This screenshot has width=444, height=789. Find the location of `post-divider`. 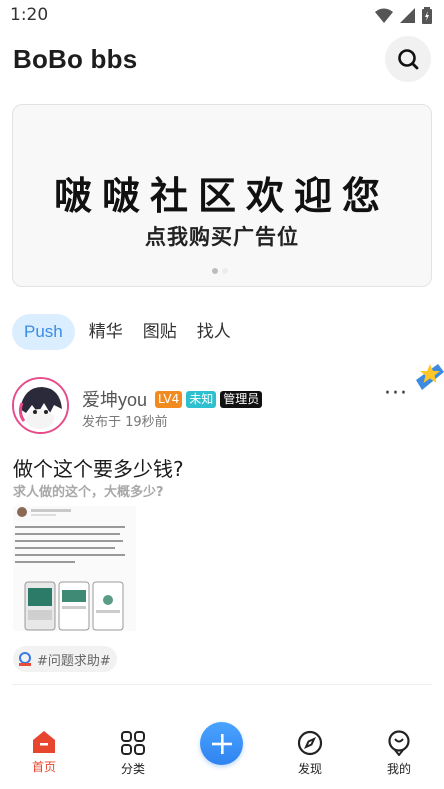

post-divider is located at coordinates (222, 684).